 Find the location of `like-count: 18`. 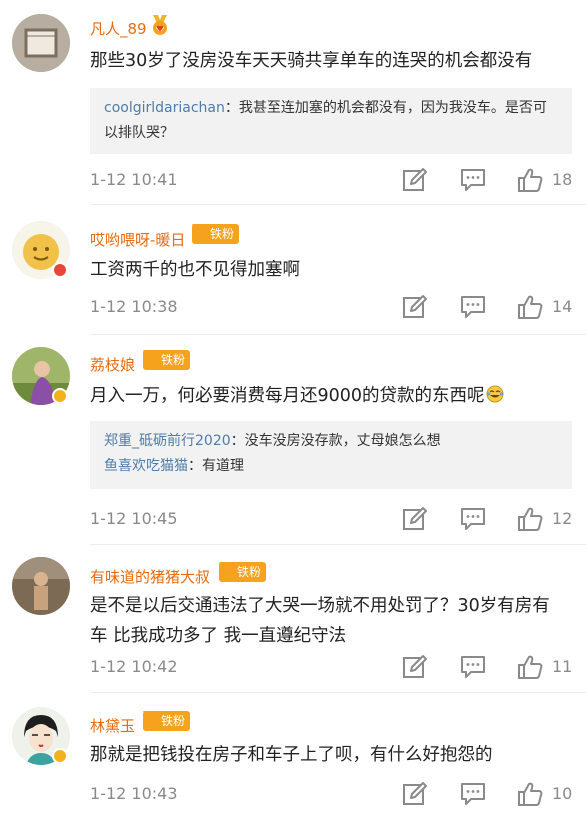

like-count: 18 is located at coordinates (562, 179).